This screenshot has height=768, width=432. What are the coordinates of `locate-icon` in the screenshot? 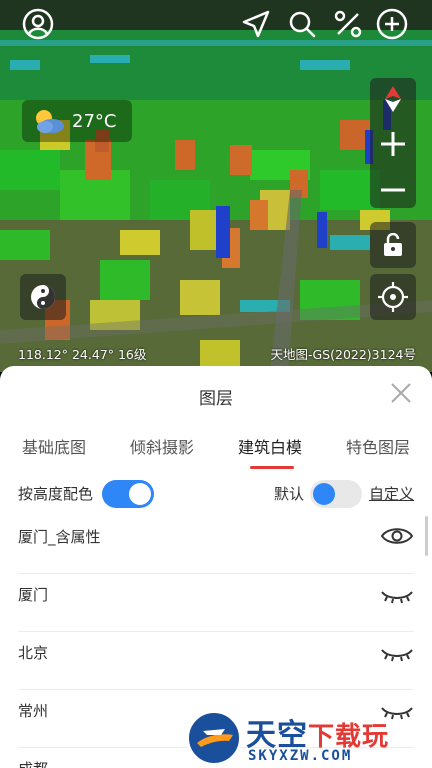 It's located at (393, 297).